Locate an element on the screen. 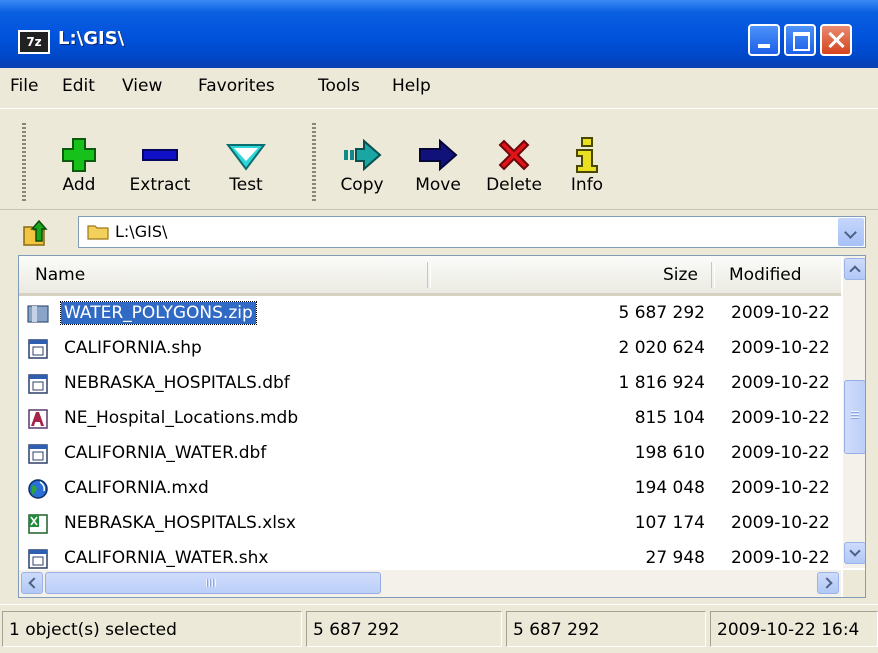 This screenshot has height=653, width=878. file-name: CALIFORNIA_WATER.shx is located at coordinates (166, 558).